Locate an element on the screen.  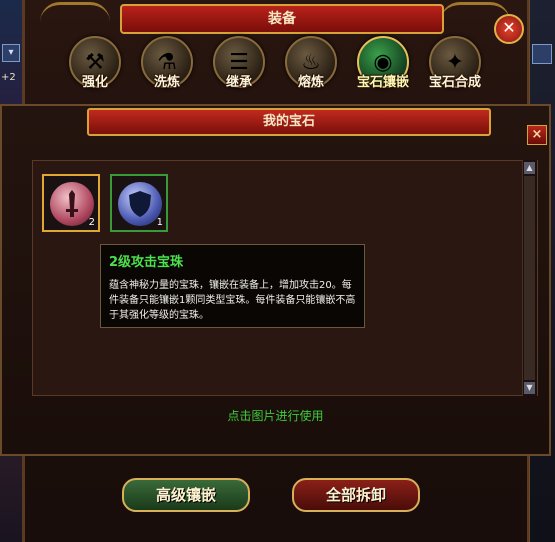
scroll-down-icon: ▼ is located at coordinates (529, 388).